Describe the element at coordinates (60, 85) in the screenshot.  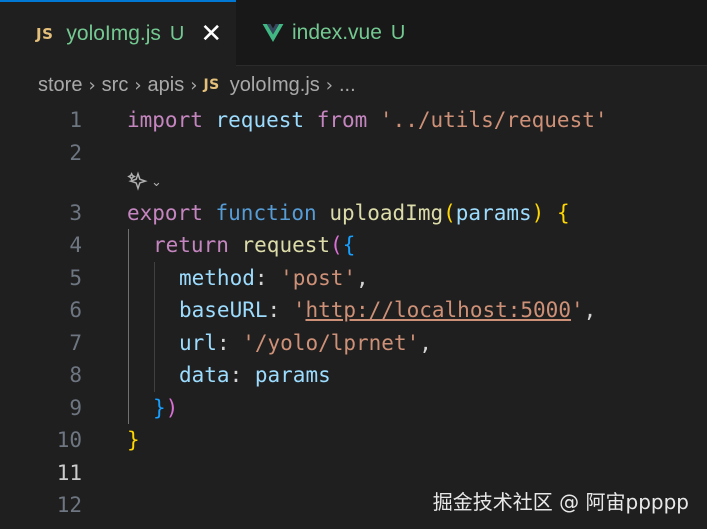
I see `breadcrumb-item-store: store` at that location.